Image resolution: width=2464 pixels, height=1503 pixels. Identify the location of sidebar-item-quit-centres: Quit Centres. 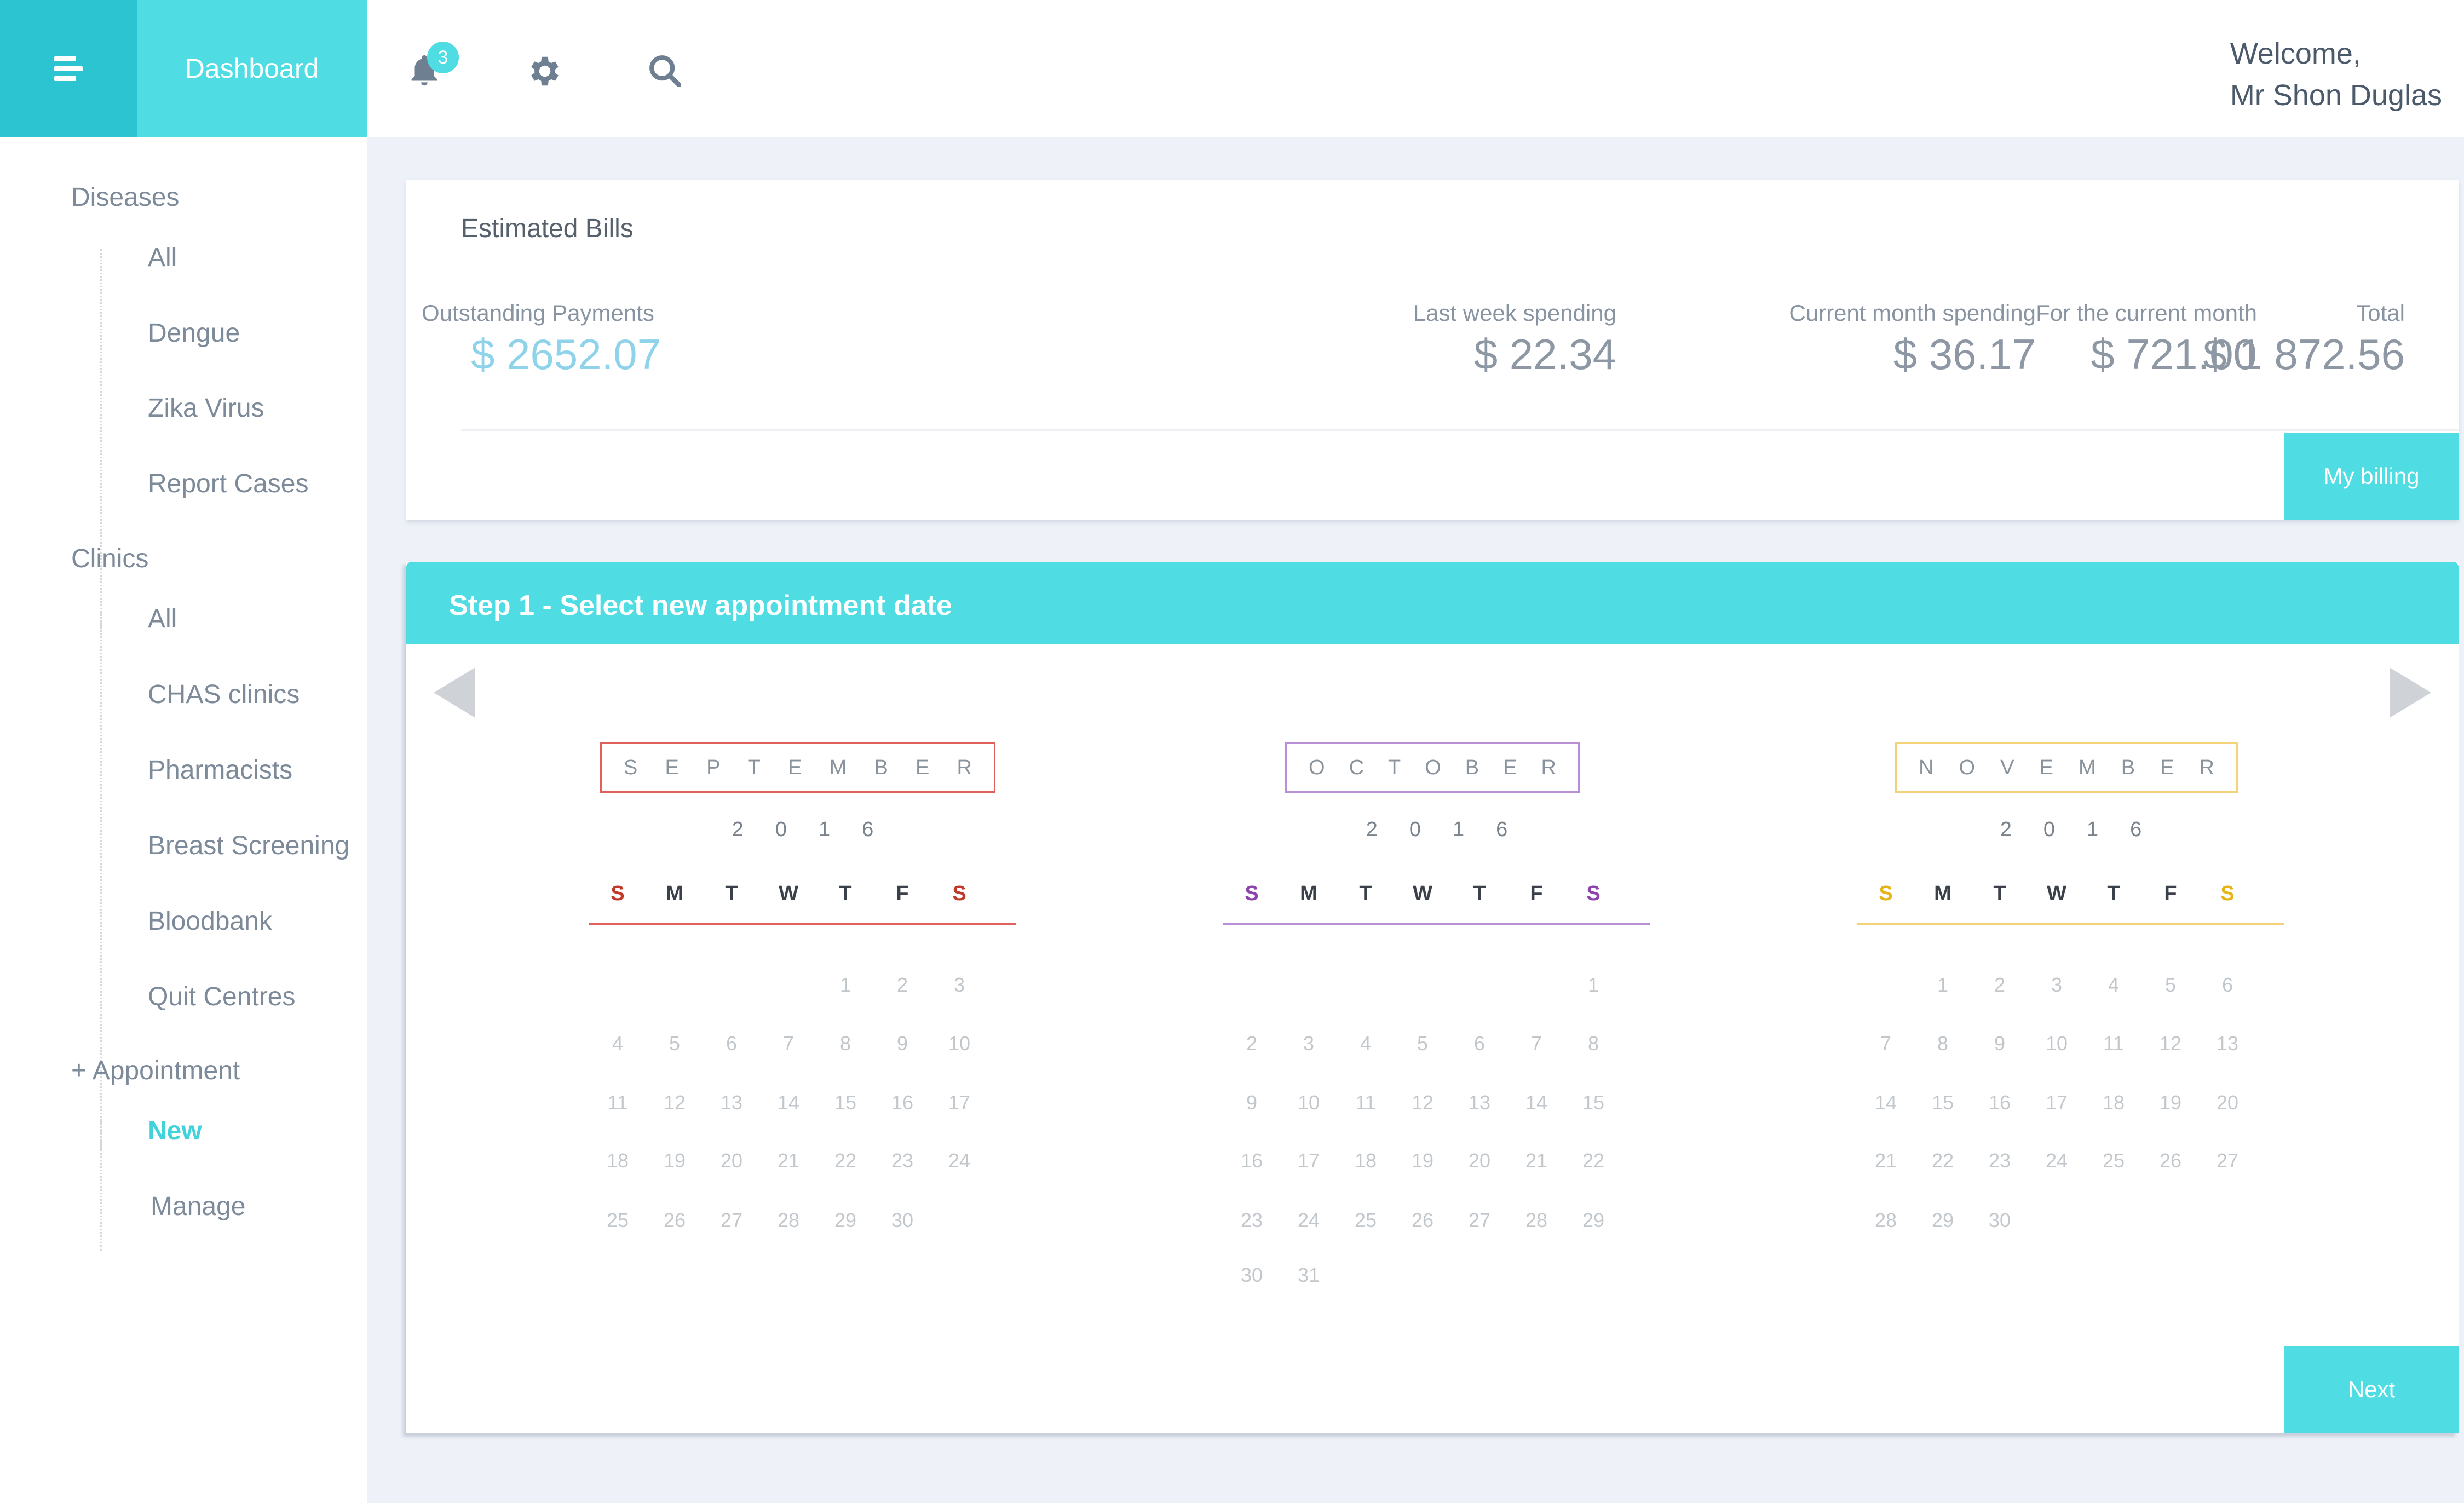
(221, 997).